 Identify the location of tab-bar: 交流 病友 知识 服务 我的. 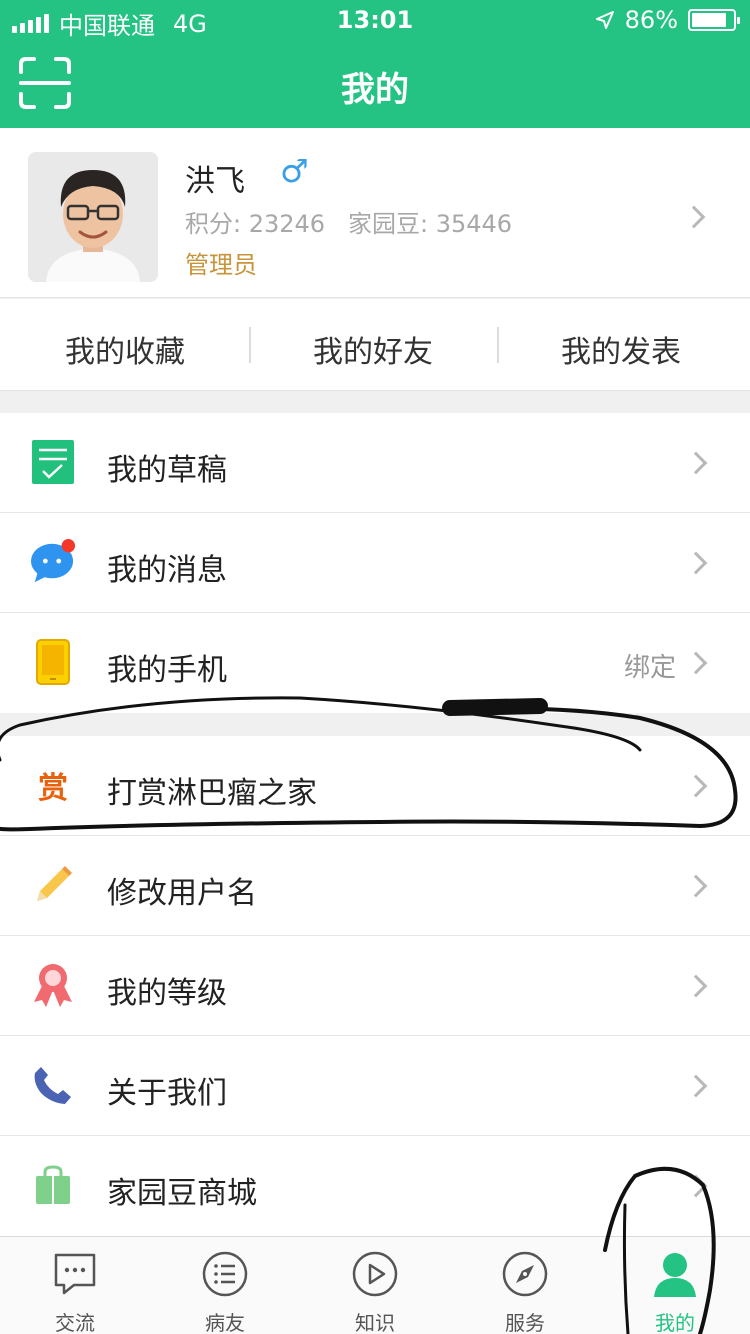
(375, 1285).